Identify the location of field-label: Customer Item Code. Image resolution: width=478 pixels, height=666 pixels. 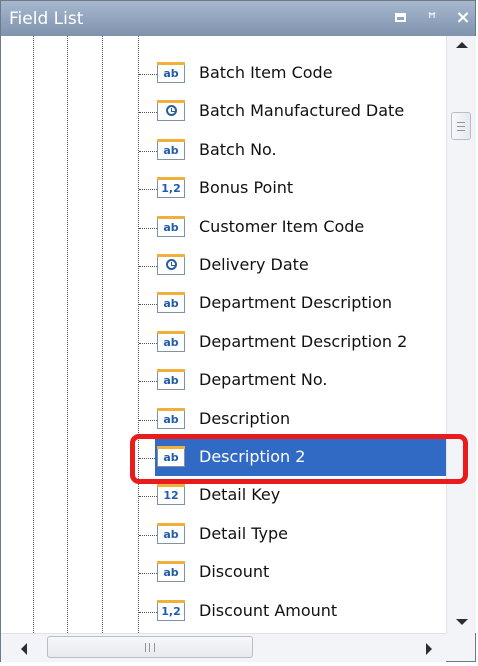
(282, 226).